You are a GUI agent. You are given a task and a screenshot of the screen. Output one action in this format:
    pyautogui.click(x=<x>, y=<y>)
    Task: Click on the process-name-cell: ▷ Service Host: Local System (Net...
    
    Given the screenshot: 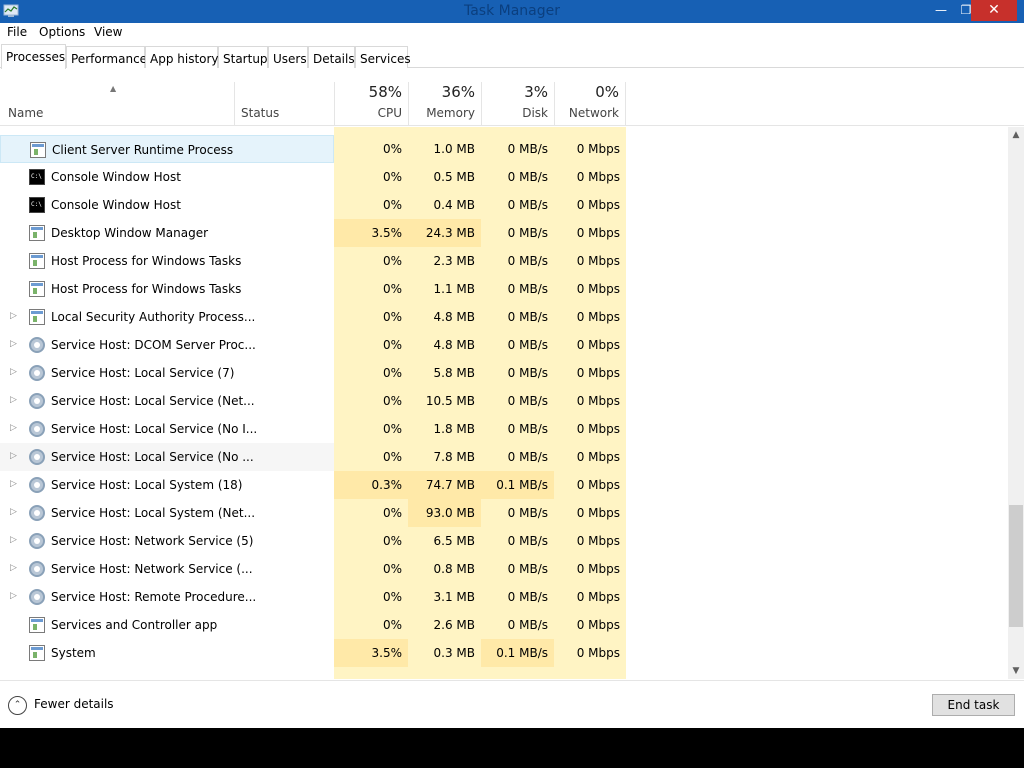 What is the action you would take?
    pyautogui.click(x=167, y=513)
    